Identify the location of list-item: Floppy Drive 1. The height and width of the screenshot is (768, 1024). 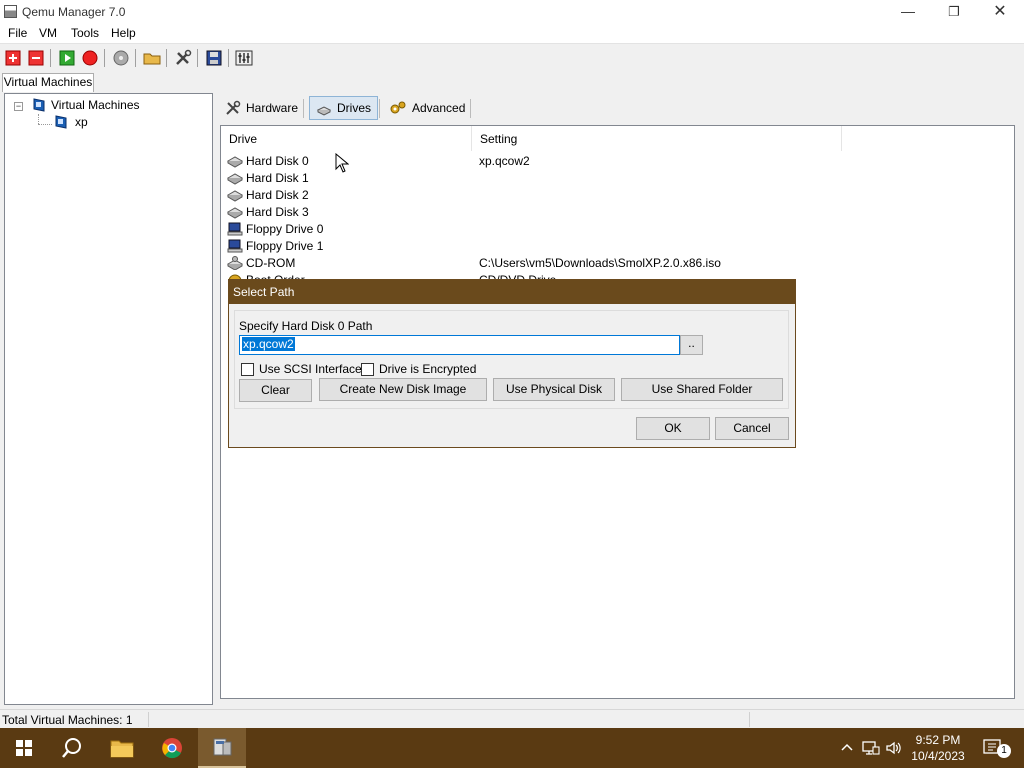
(275, 245).